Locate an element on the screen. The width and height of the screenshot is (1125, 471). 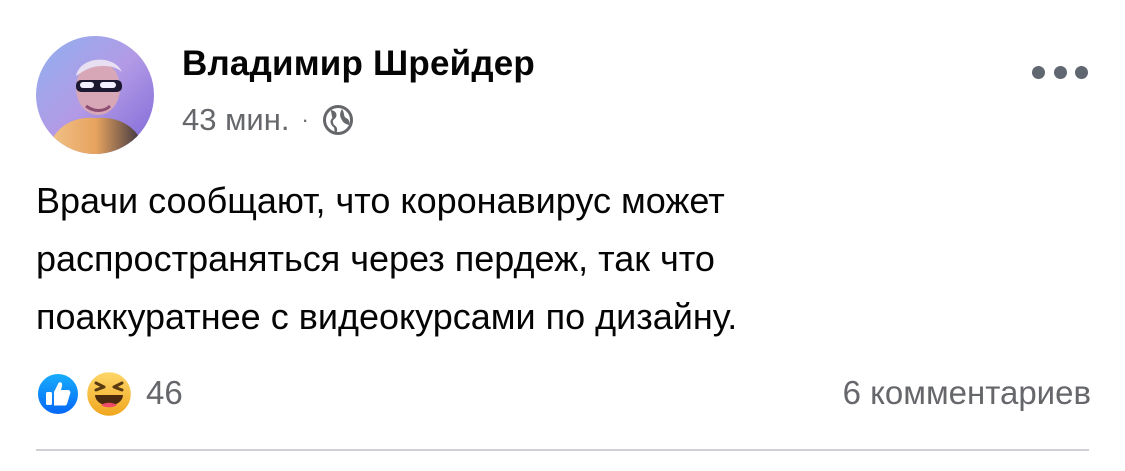
more-options-icon is located at coordinates (1060, 72).